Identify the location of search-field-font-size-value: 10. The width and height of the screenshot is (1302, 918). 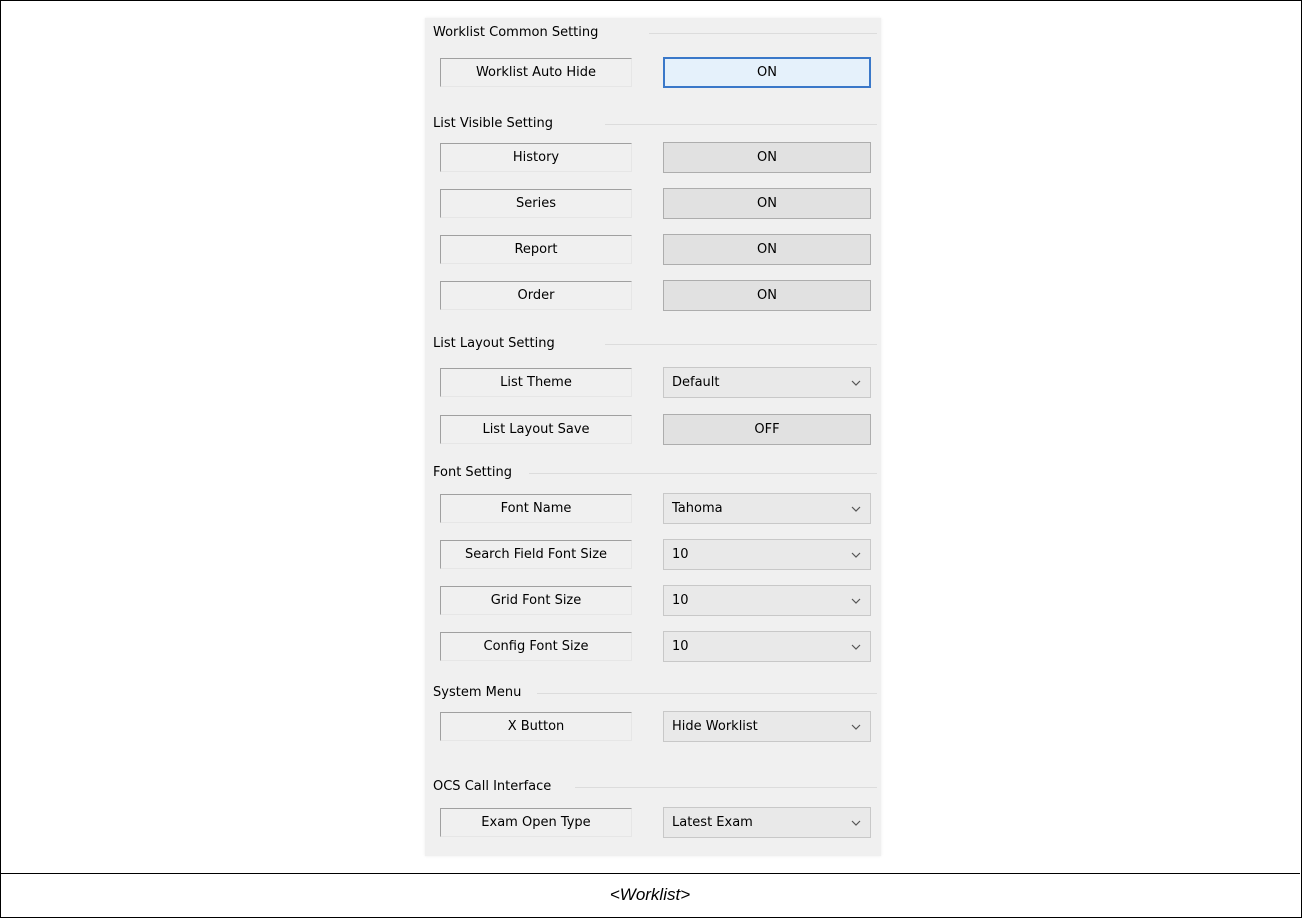
(680, 554).